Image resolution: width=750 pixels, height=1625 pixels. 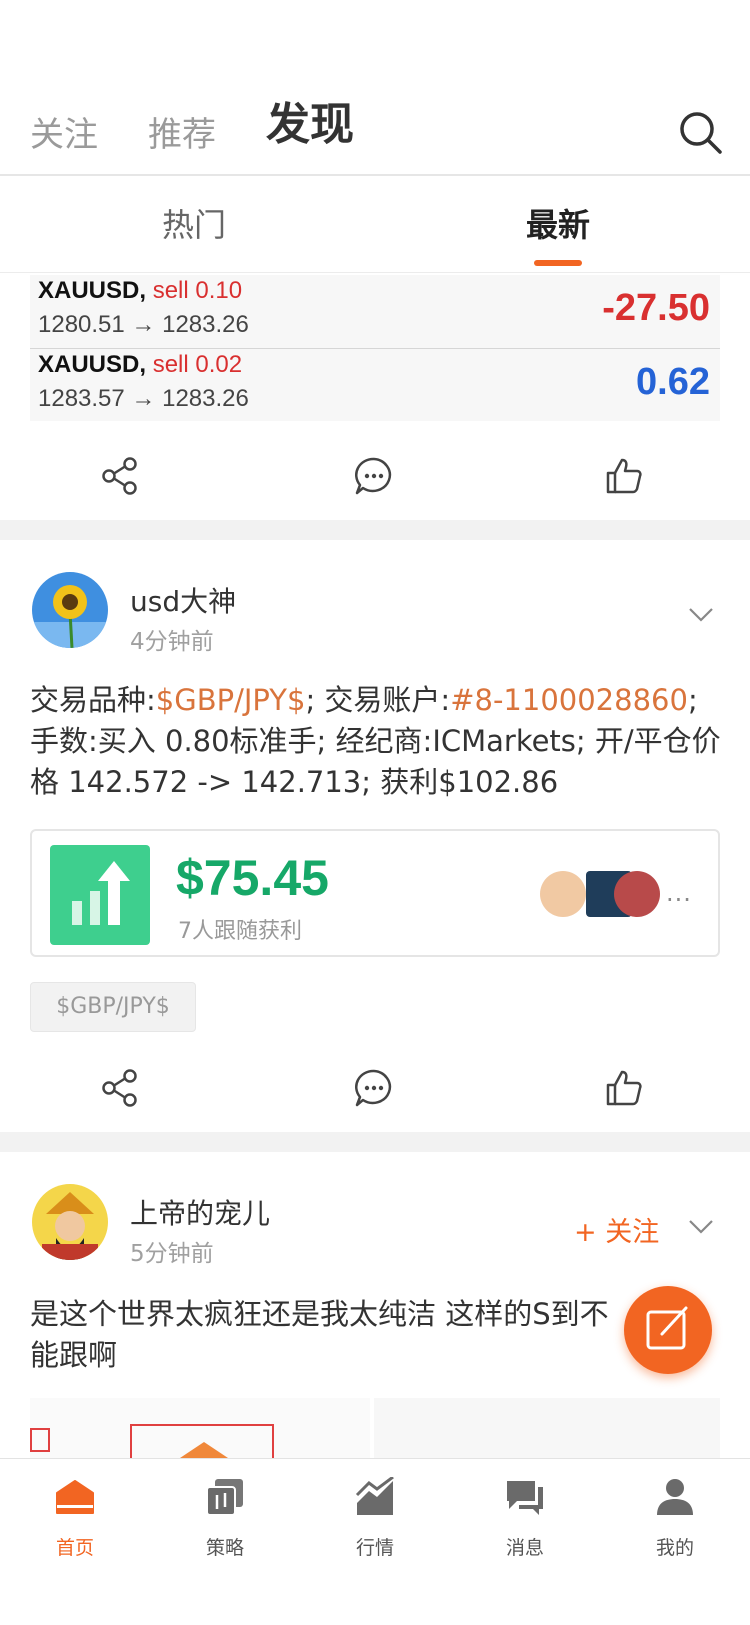 What do you see at coordinates (374, 1548) in the screenshot?
I see `nav-label: 行情` at bounding box center [374, 1548].